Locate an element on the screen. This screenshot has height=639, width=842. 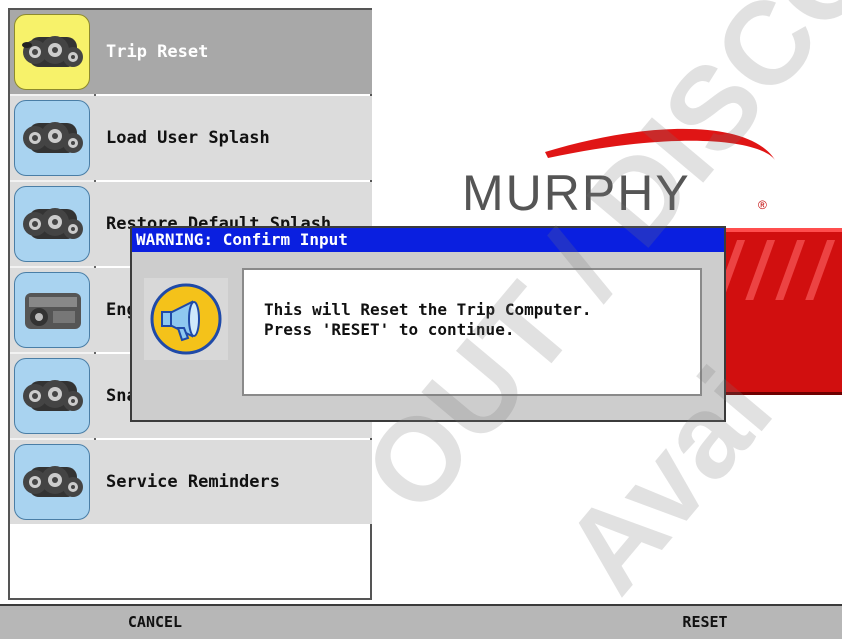
logo-text: MURPHY is located at coordinates (576, 193).